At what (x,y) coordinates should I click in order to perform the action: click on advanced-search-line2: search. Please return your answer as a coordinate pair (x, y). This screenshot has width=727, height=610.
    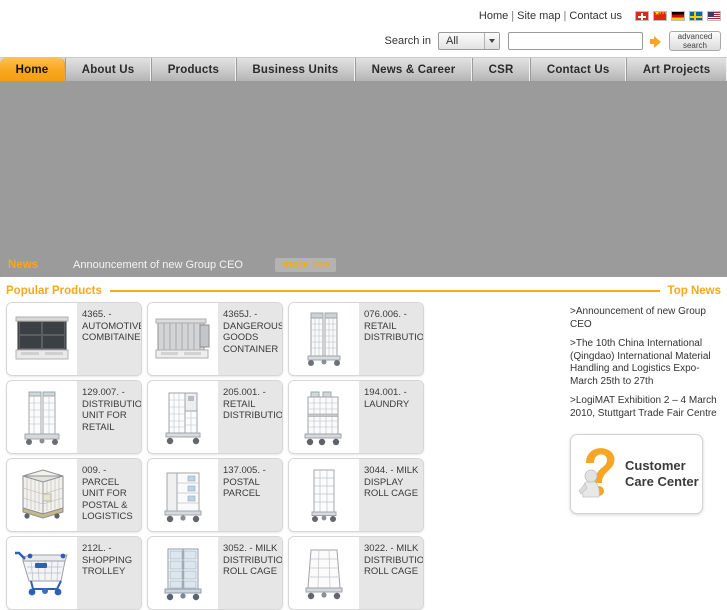
    Looking at the image, I should click on (694, 45).